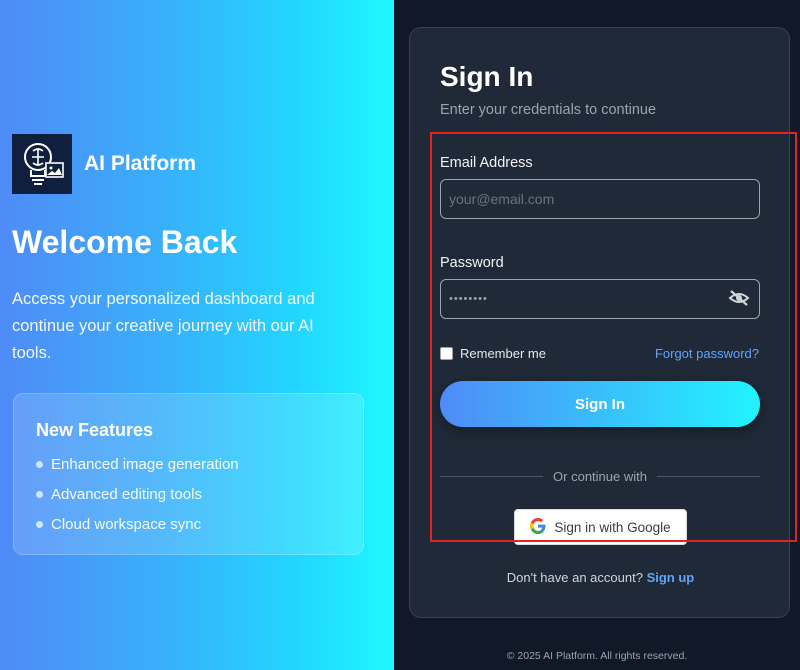 This screenshot has height=670, width=800. I want to click on feature-item: Advanced editing tools, so click(188, 494).